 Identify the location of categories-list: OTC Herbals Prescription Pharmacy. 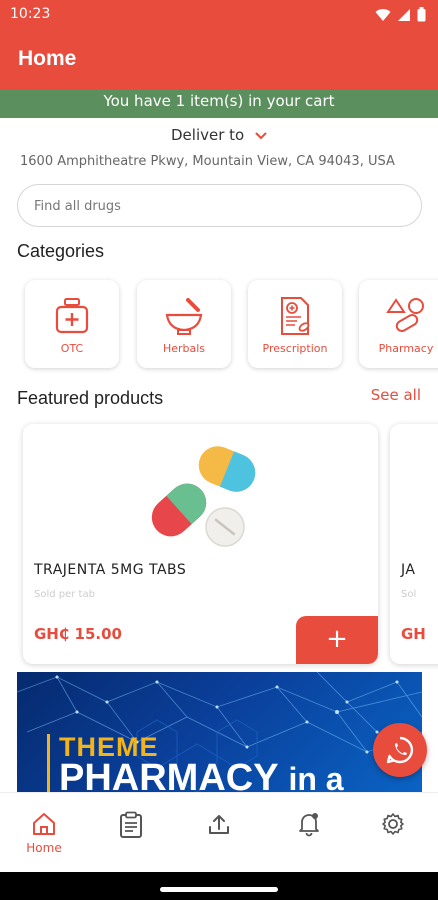
(219, 325).